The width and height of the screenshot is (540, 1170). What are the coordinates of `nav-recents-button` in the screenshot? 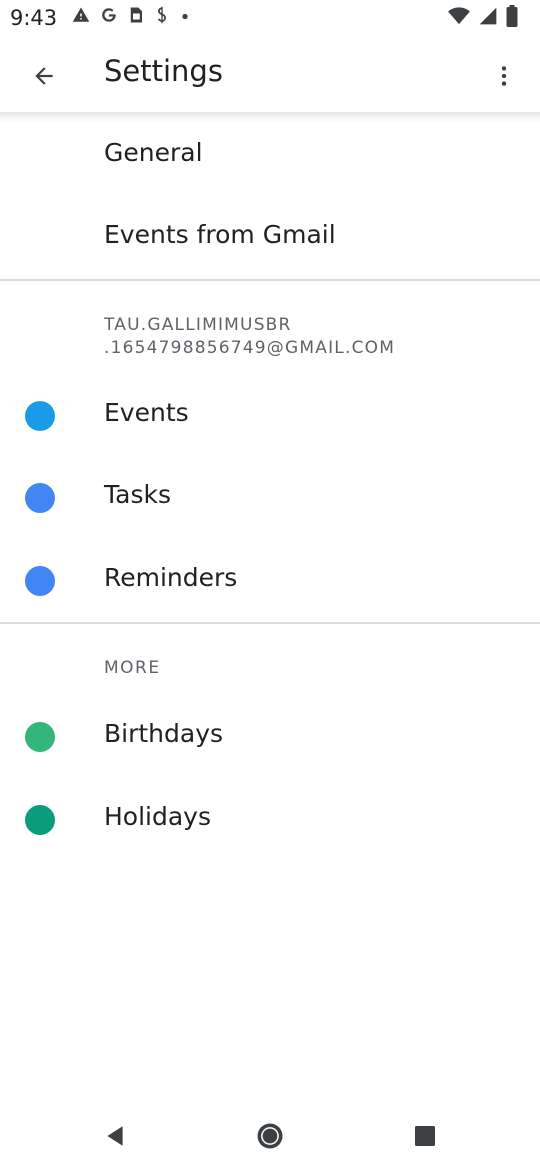 It's located at (425, 1136).